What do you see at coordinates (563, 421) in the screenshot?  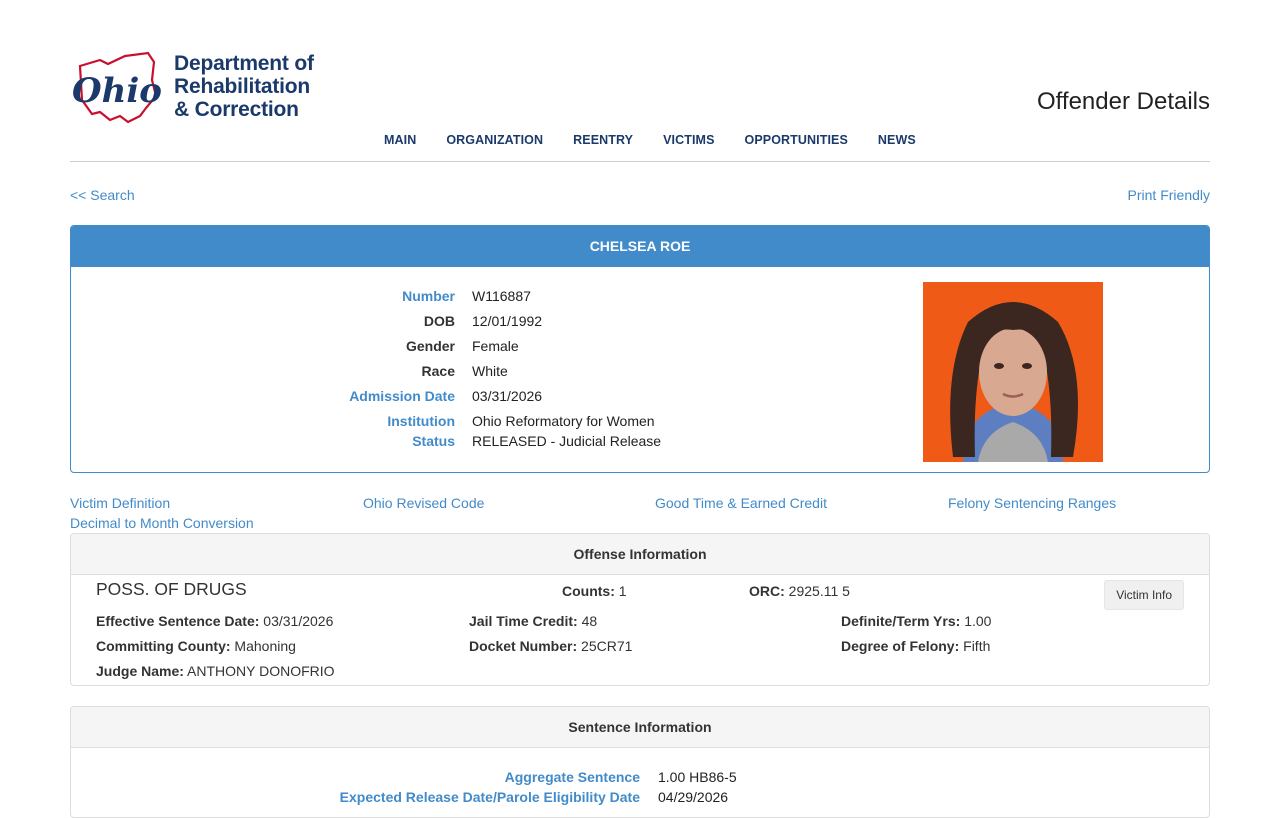 I see `institution-value: Ohio Reformatory for Women` at bounding box center [563, 421].